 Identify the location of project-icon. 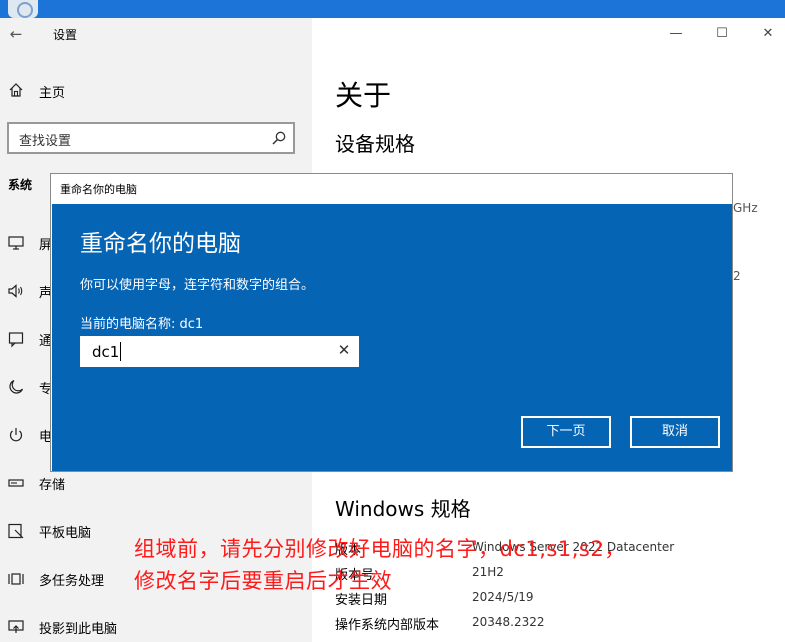
(16, 626).